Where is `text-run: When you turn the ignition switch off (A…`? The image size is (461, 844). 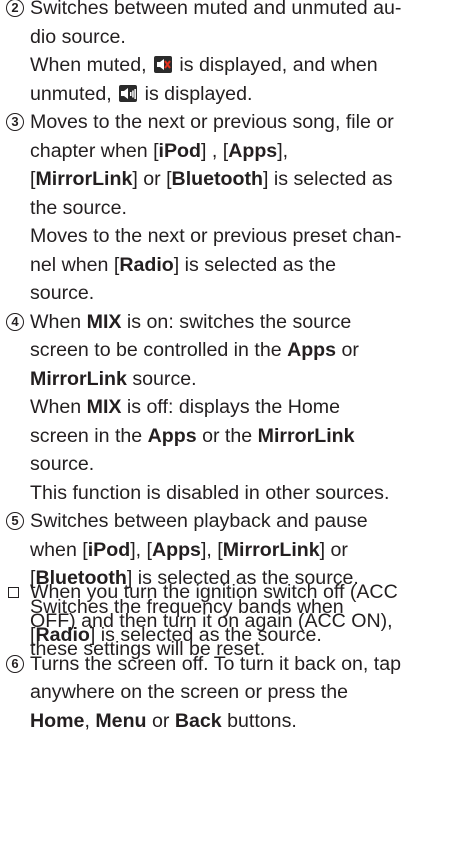 text-run: When you turn the ignition switch off (A… is located at coordinates (214, 592).